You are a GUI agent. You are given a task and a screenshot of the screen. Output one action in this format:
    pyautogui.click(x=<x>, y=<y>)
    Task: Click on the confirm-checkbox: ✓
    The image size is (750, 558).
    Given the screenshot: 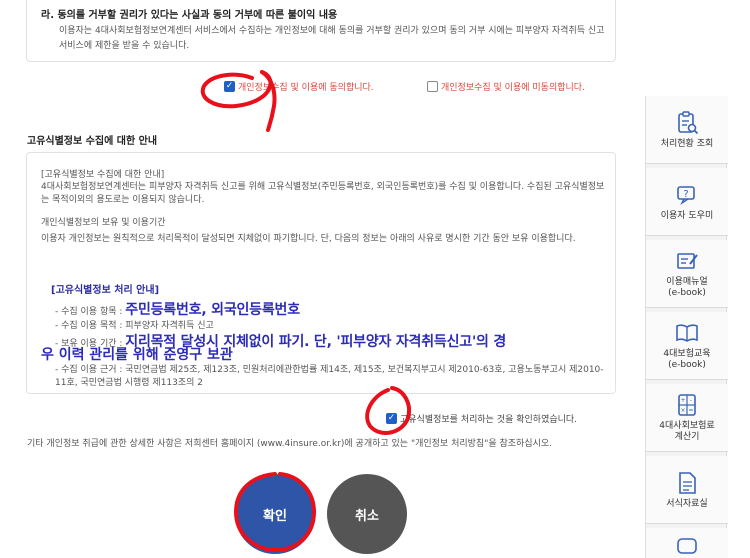 What is the action you would take?
    pyautogui.click(x=391, y=418)
    